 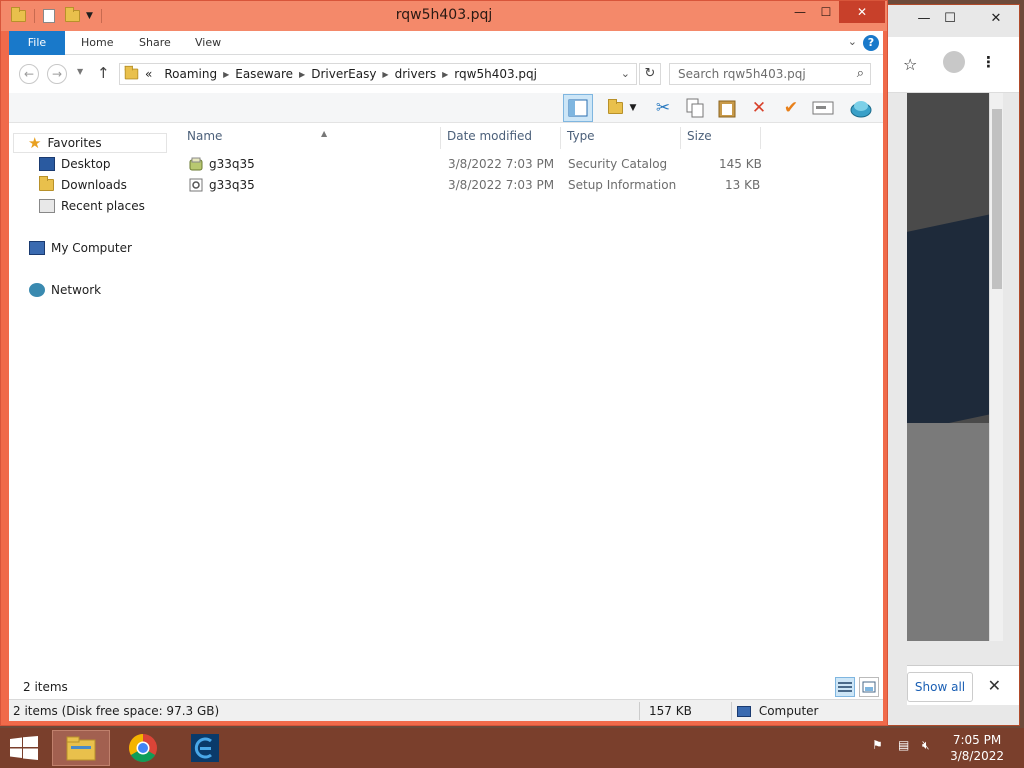 What do you see at coordinates (103, 73) in the screenshot?
I see `up-arrow-icon: ↑` at bounding box center [103, 73].